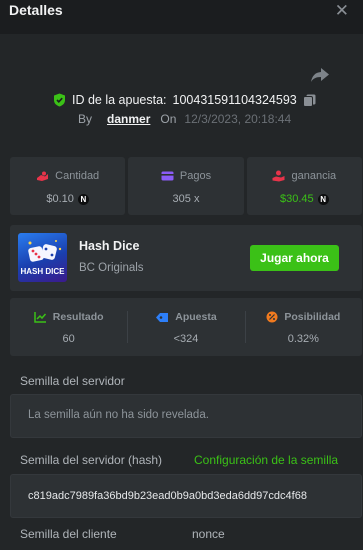 The width and height of the screenshot is (363, 550). What do you see at coordinates (303, 339) in the screenshot?
I see `chance-value: 0.32%` at bounding box center [303, 339].